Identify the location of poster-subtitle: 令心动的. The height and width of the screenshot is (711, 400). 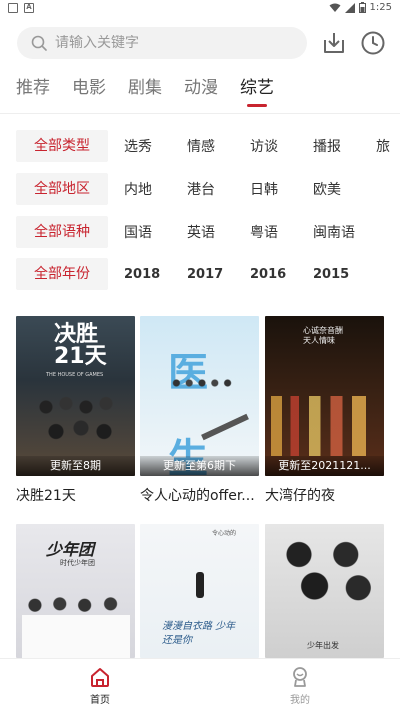
(224, 533).